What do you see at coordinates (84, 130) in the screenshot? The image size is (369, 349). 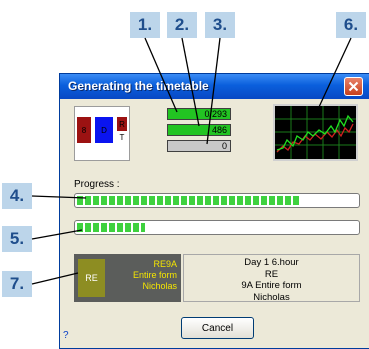 I see `room-block: 8` at bounding box center [84, 130].